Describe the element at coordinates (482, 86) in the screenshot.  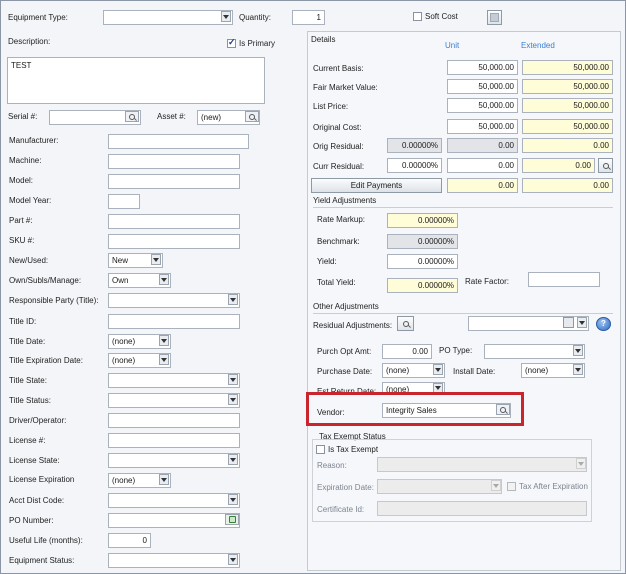
I see `fmv-unit: 50,000.00` at that location.